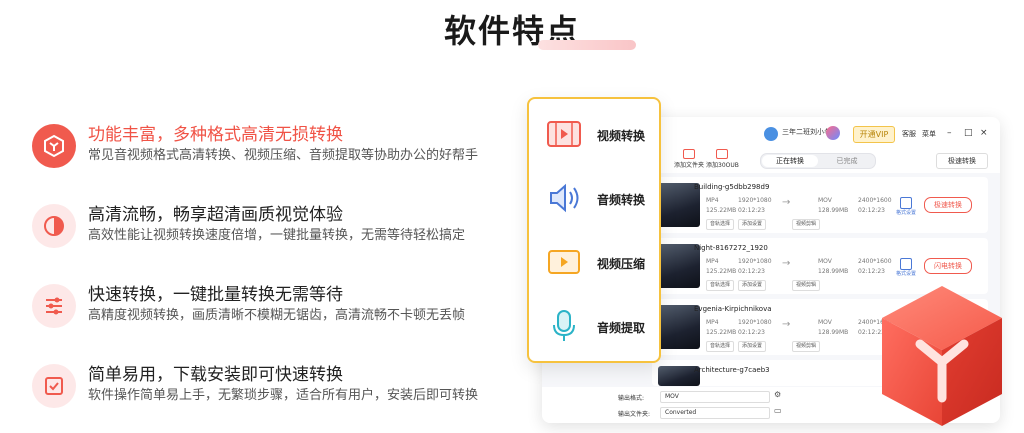 The width and height of the screenshot is (1024, 433). Describe the element at coordinates (54, 146) in the screenshot. I see `cube-icon` at that location.